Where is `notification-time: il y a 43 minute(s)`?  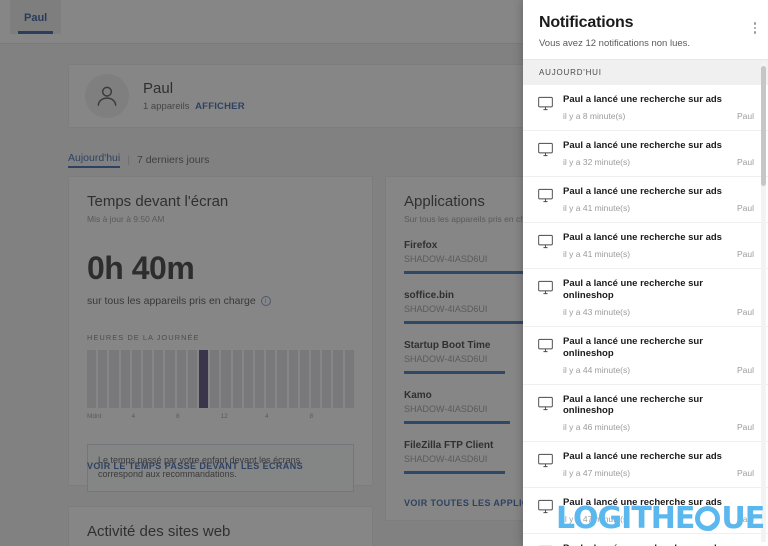 notification-time: il y a 43 minute(s) is located at coordinates (597, 311).